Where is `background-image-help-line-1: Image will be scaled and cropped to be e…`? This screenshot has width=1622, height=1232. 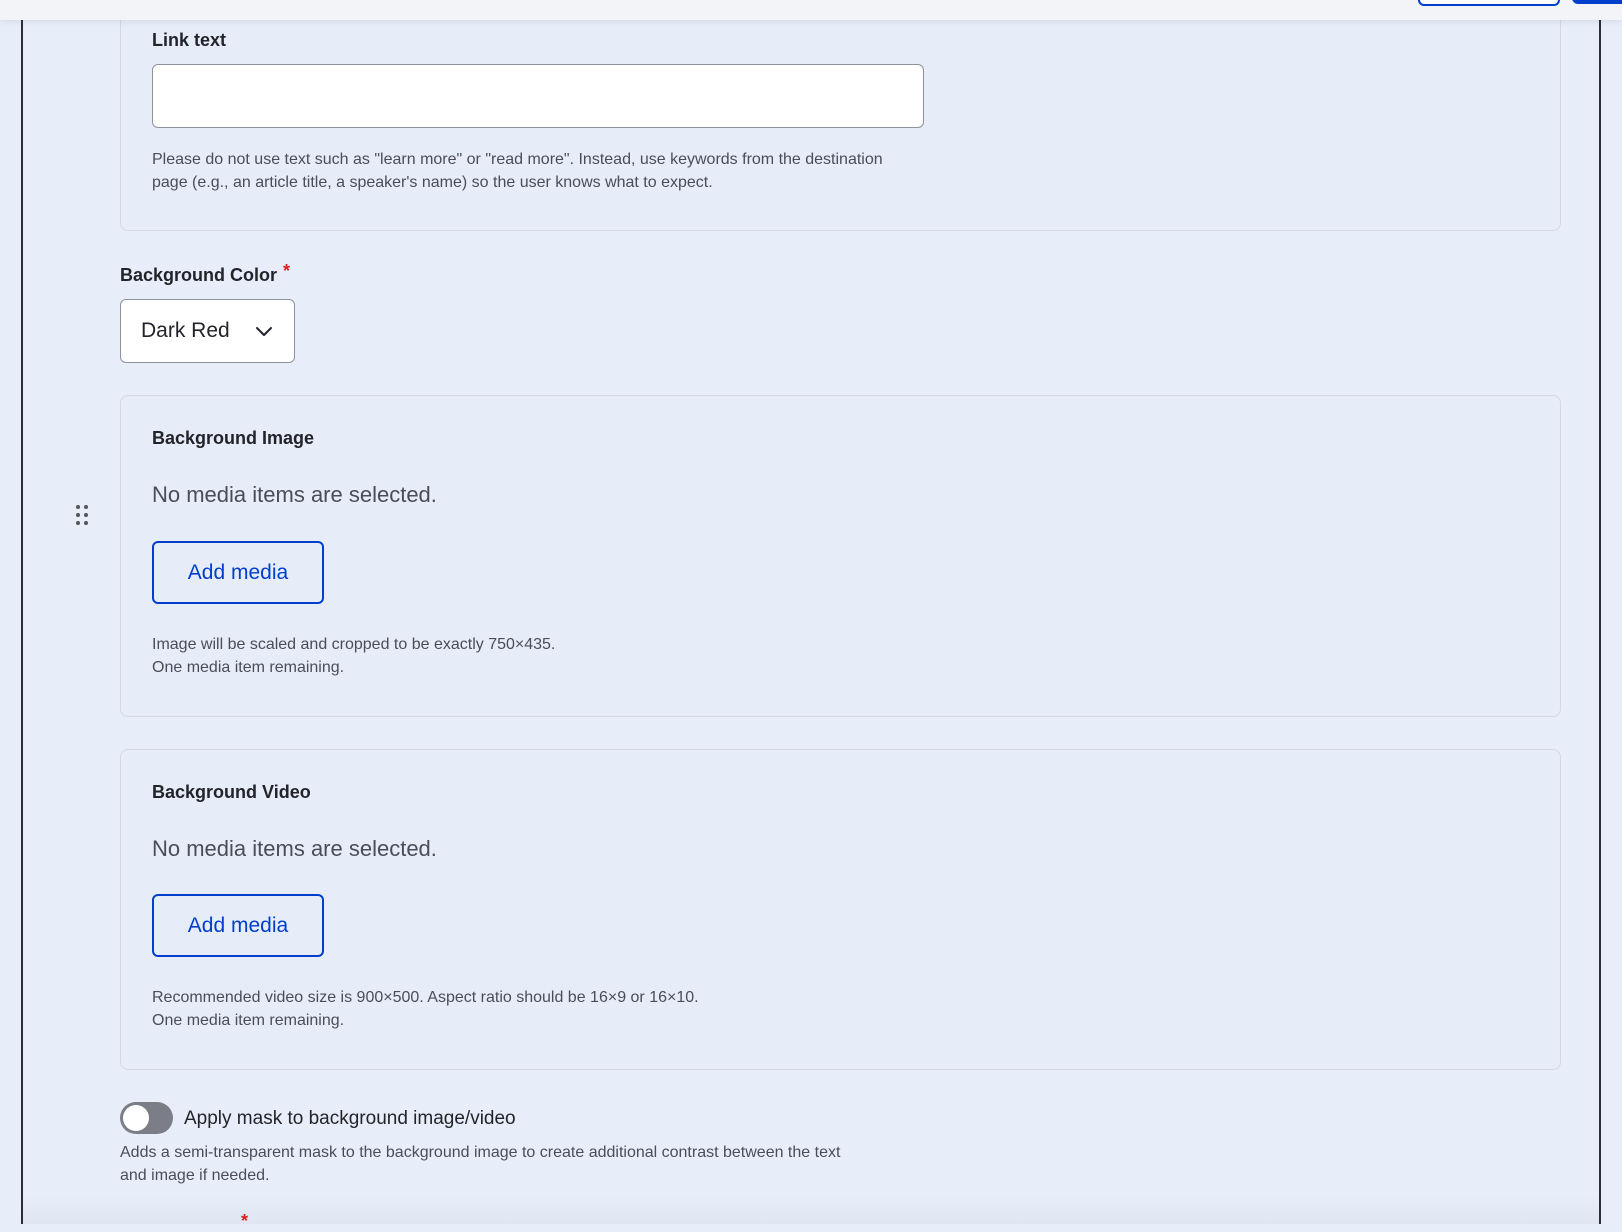 background-image-help-line-1: Image will be scaled and cropped to be e… is located at coordinates (354, 644).